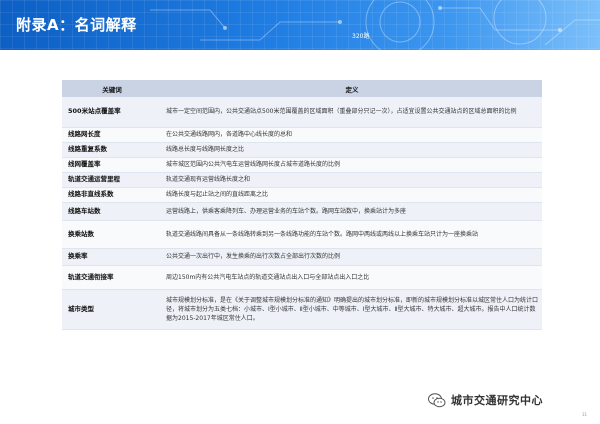 The image size is (600, 424). Describe the element at coordinates (112, 309) in the screenshot. I see `term-cell: 城市类型` at that location.